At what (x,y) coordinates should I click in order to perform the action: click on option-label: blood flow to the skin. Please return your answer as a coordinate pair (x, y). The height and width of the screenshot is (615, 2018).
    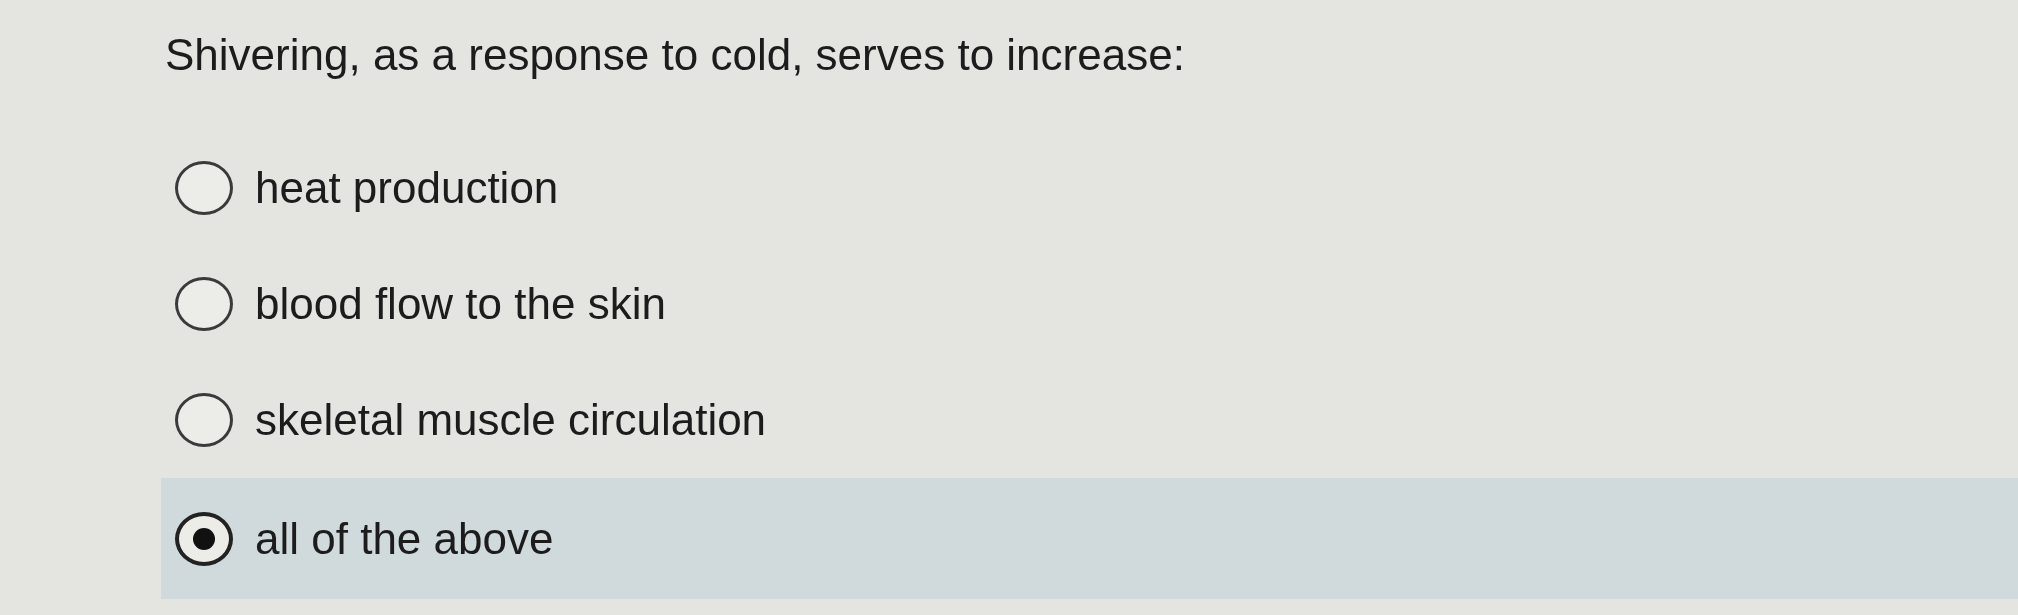
    Looking at the image, I should click on (460, 304).